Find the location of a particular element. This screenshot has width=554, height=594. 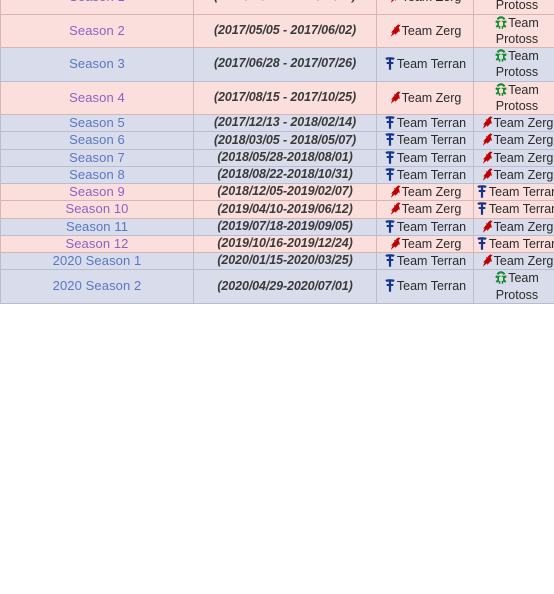

season-link: Season 1 is located at coordinates (97, 2).